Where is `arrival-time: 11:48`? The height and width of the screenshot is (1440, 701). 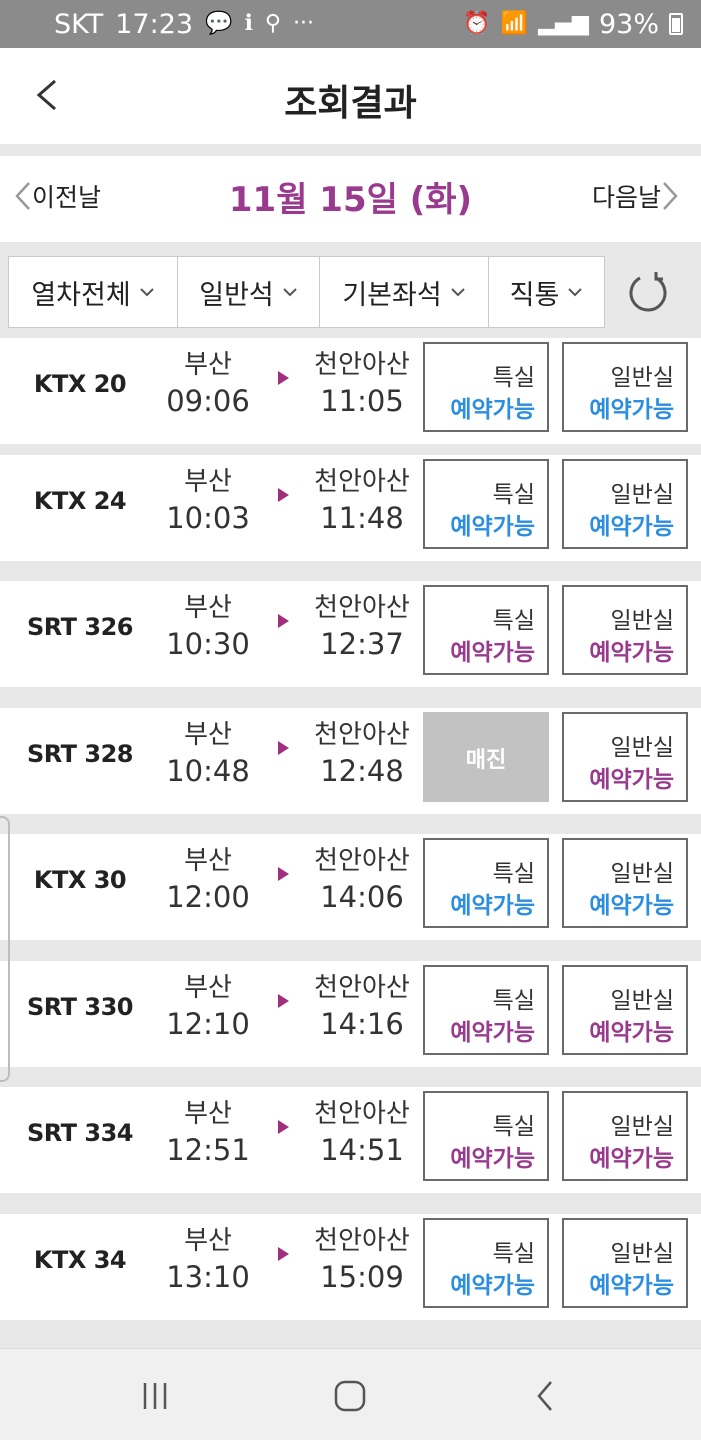
arrival-time: 11:48 is located at coordinates (362, 518).